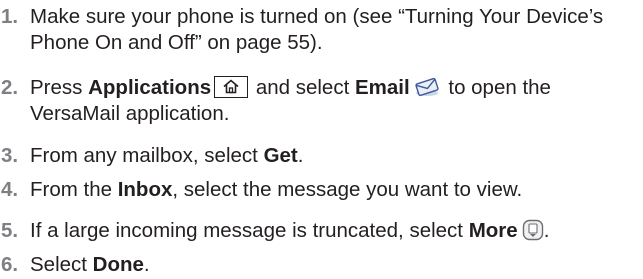  I want to click on step-text-segment: , select the message you want to view., so click(347, 189).